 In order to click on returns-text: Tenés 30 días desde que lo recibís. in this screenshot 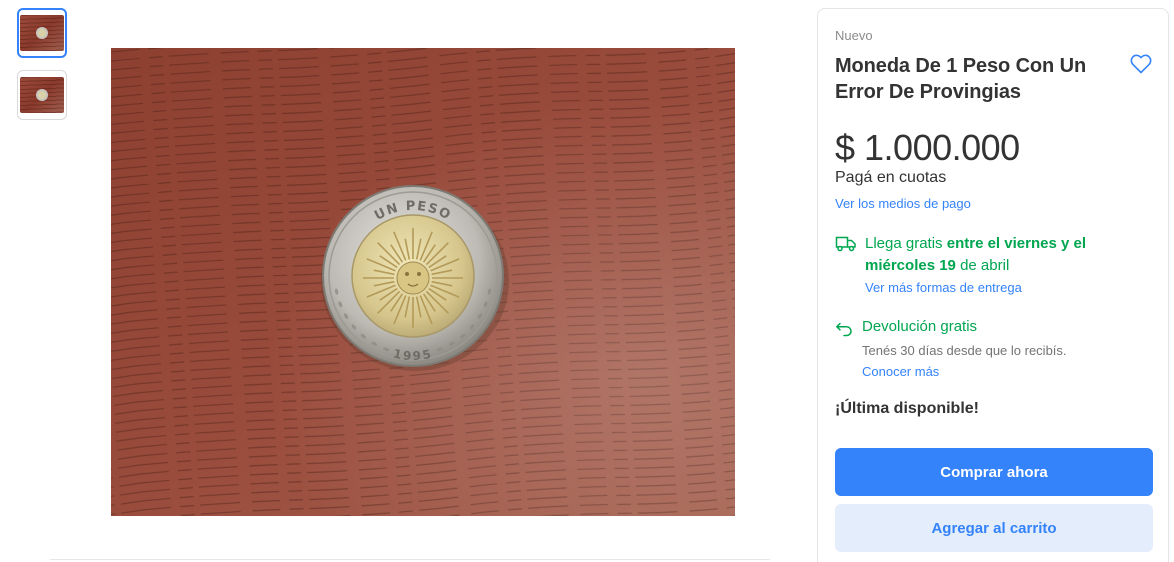, I will do `click(964, 350)`.